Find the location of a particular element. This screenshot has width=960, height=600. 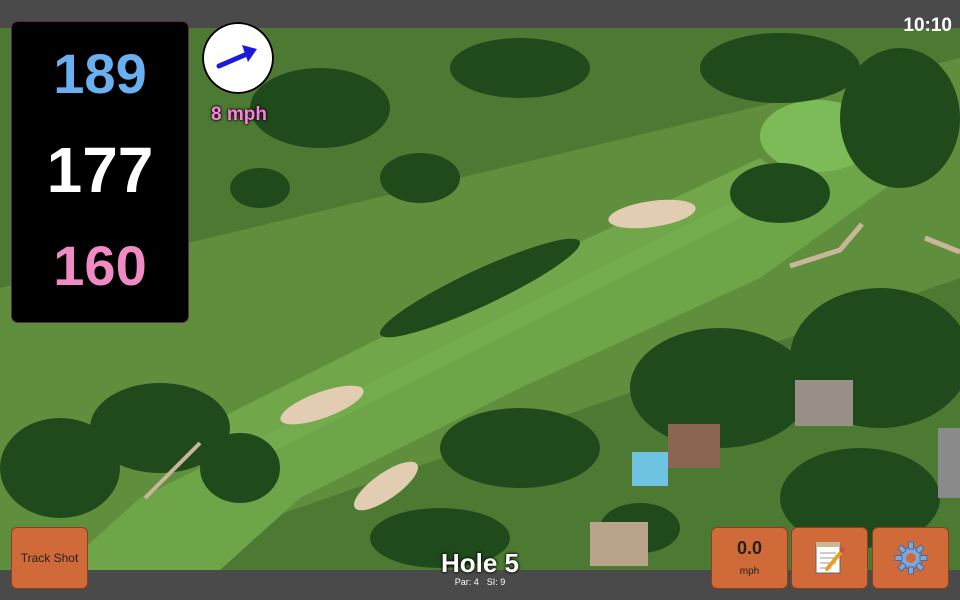

wind-speed: 8 mph is located at coordinates (239, 114).